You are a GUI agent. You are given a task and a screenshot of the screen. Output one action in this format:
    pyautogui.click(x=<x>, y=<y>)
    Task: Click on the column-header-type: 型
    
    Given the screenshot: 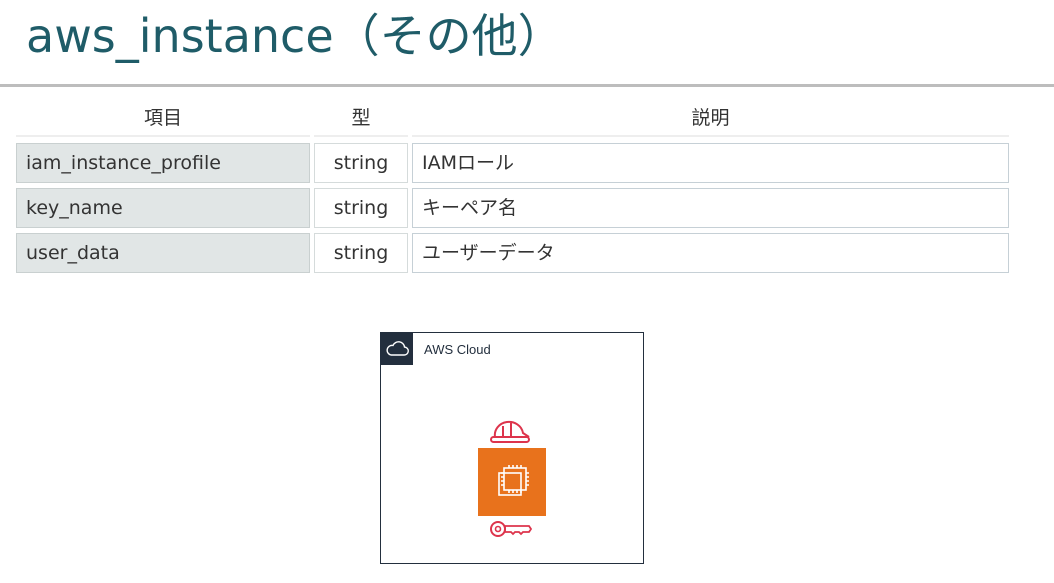 What is the action you would take?
    pyautogui.click(x=361, y=120)
    